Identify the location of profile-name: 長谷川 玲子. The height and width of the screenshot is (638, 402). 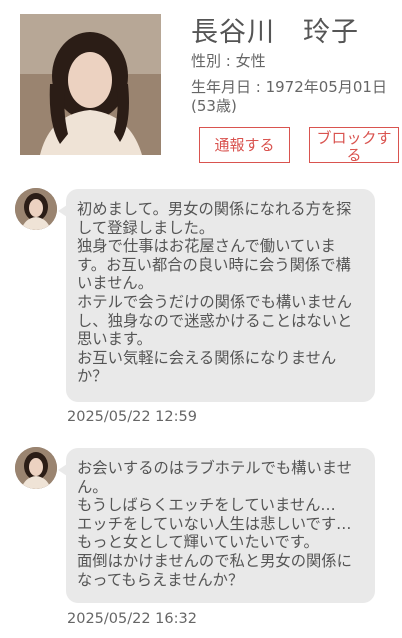
(275, 32).